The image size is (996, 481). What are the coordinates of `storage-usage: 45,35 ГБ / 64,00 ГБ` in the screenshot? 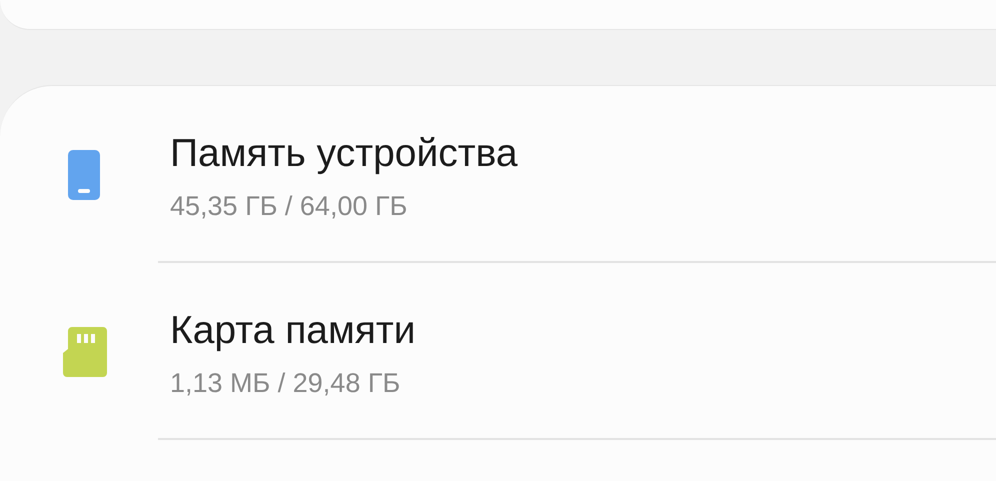 It's located at (289, 206).